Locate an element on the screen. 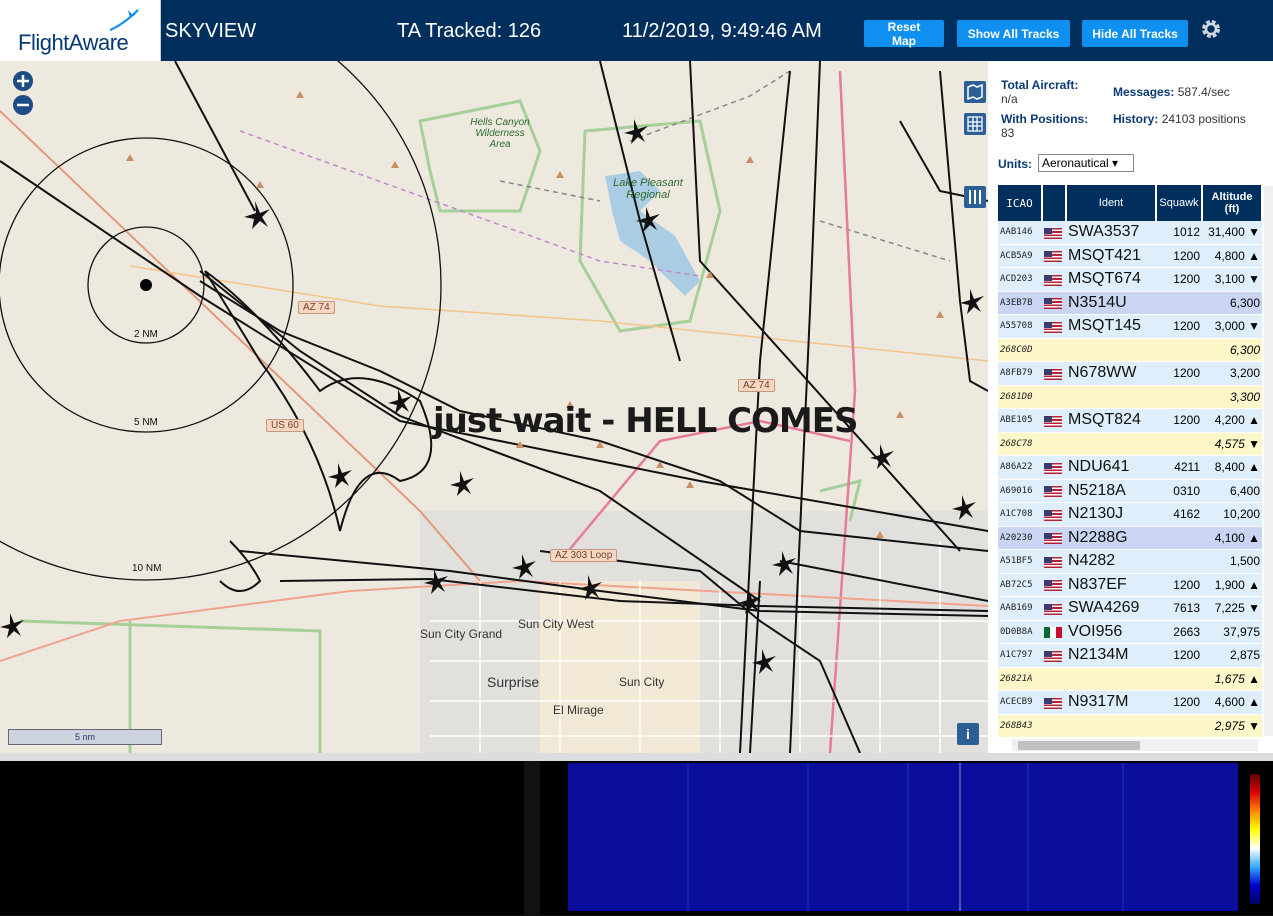  hide-all-tracks-button: Hide All Tracks is located at coordinates (1135, 33).